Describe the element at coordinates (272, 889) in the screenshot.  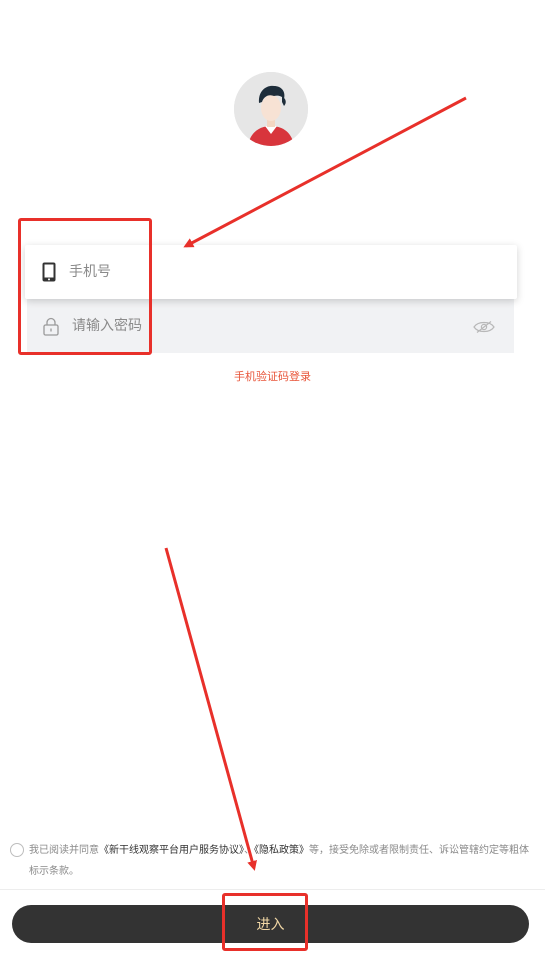
I see `footer-divider` at that location.